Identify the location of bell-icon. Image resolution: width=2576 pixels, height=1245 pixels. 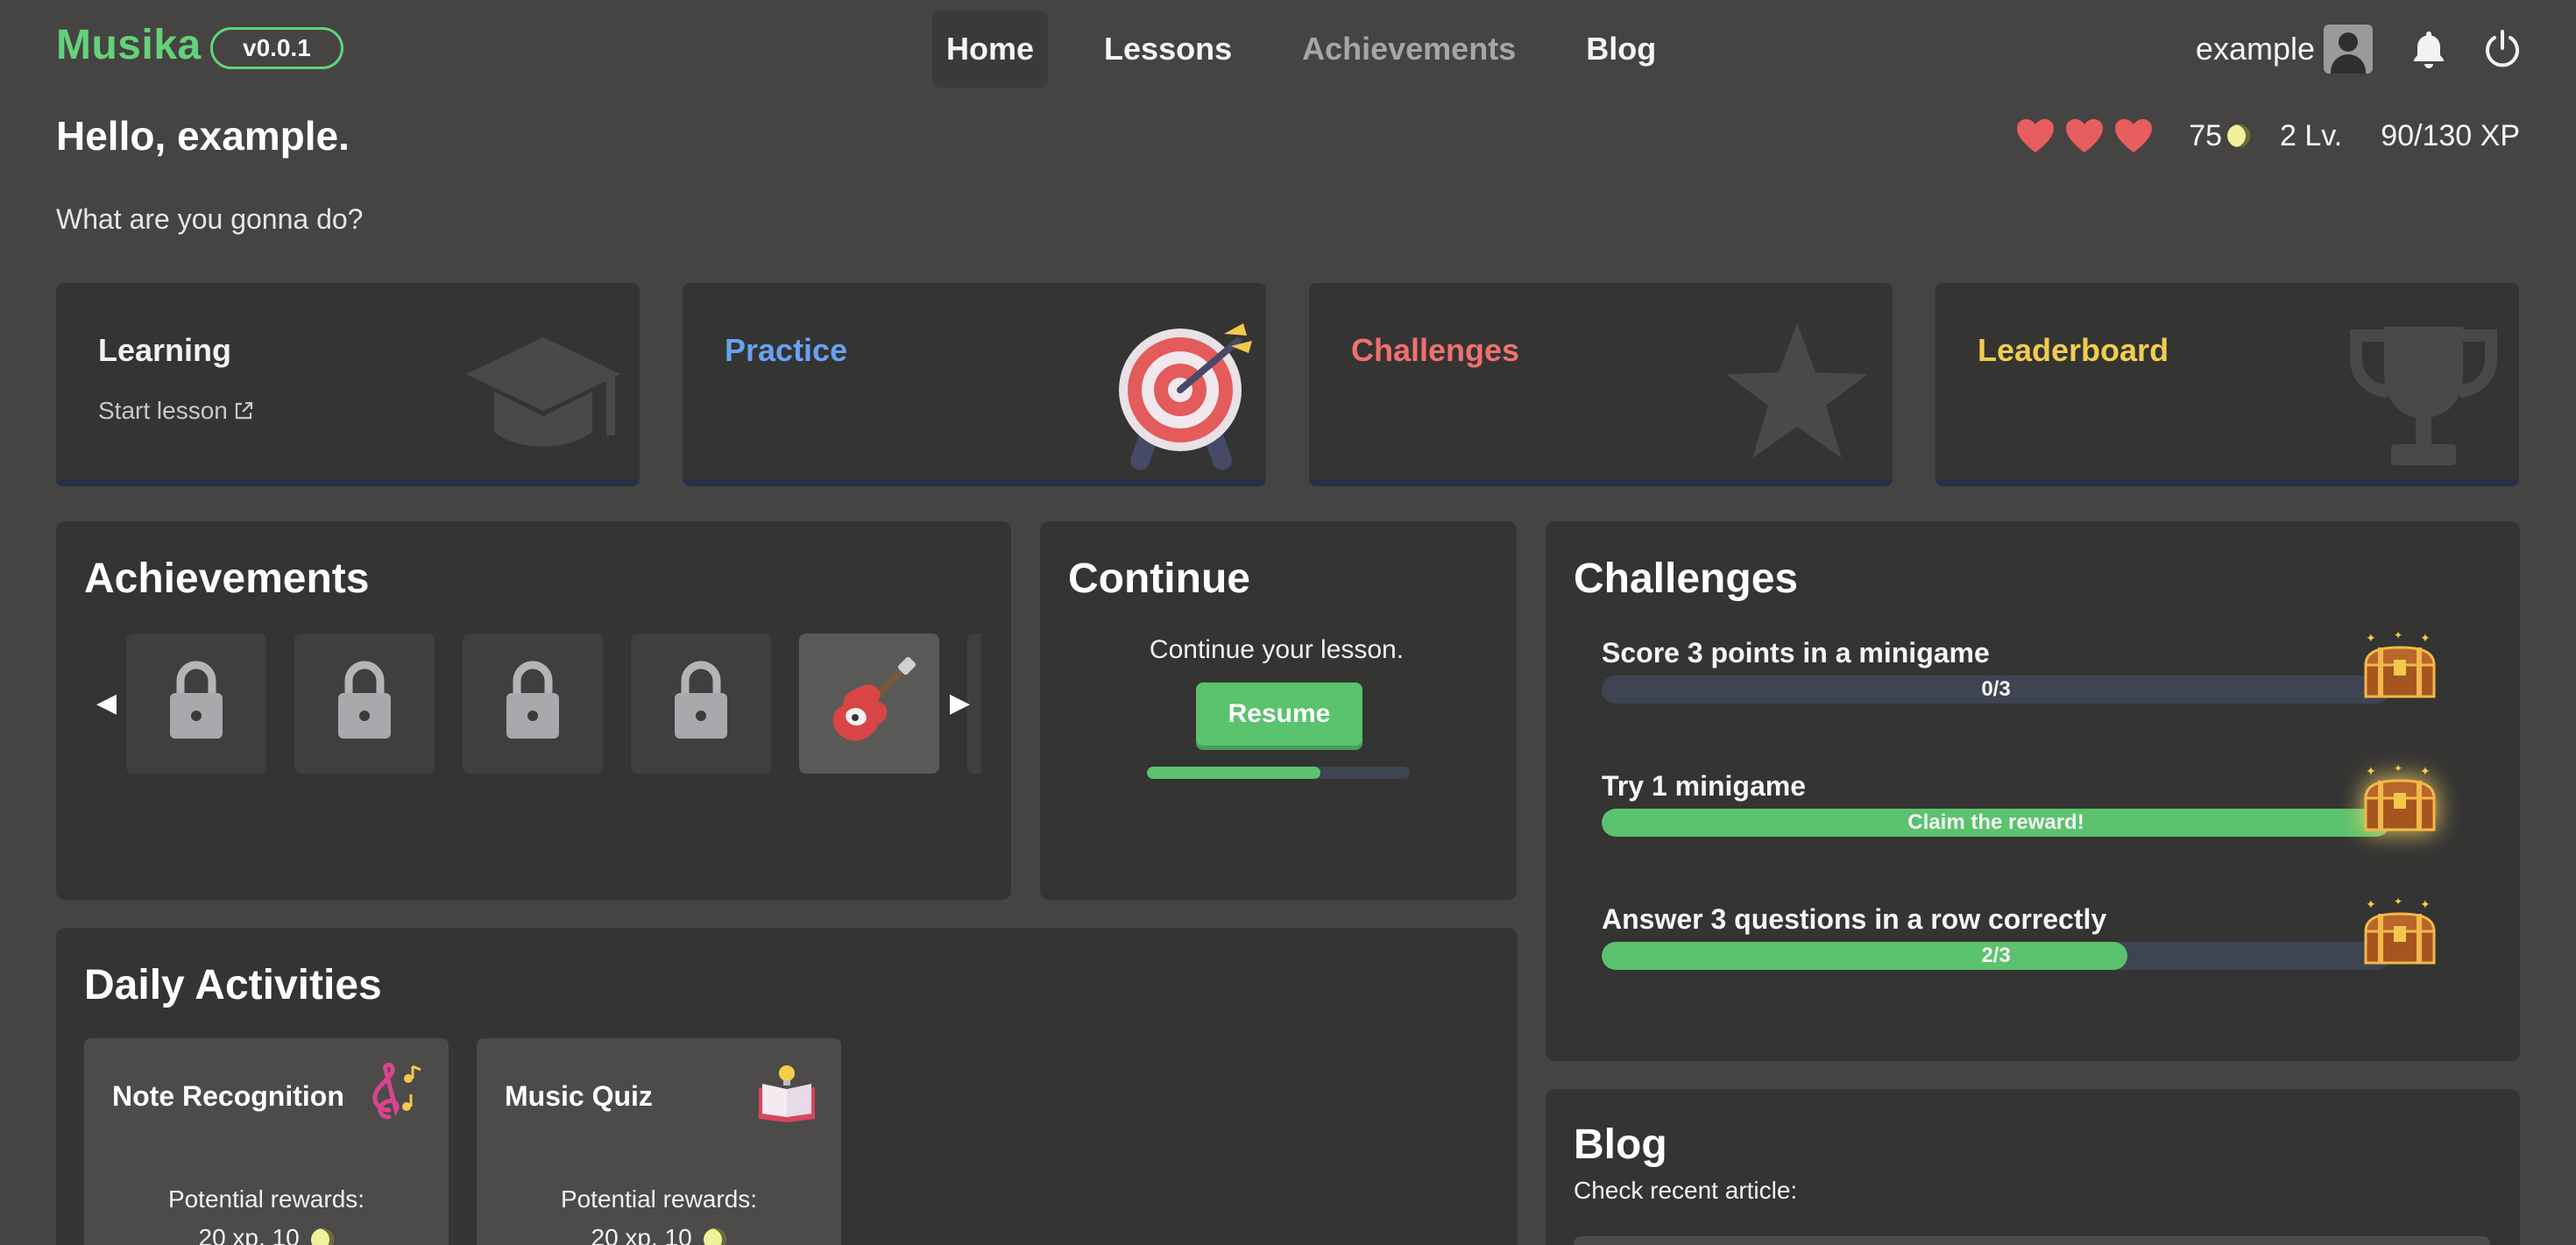
(2429, 49).